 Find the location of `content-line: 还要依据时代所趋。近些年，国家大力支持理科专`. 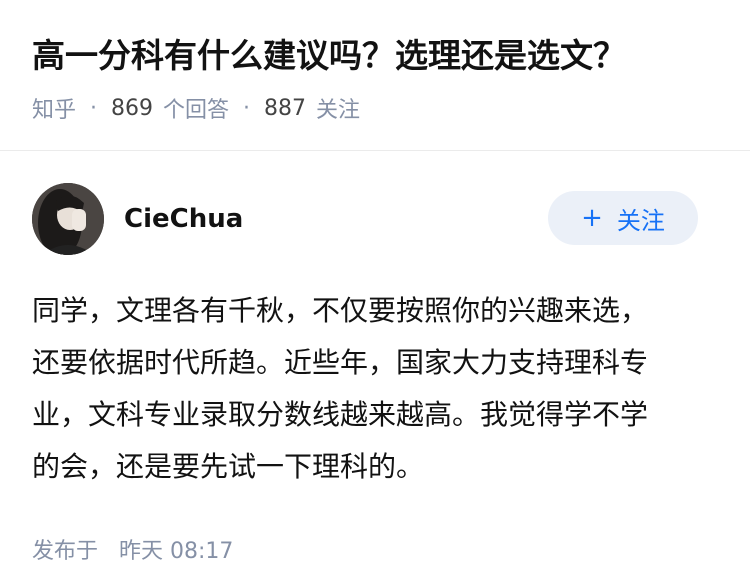

content-line: 还要依据时代所趋。近些年，国家大力支持理科专 is located at coordinates (340, 362).